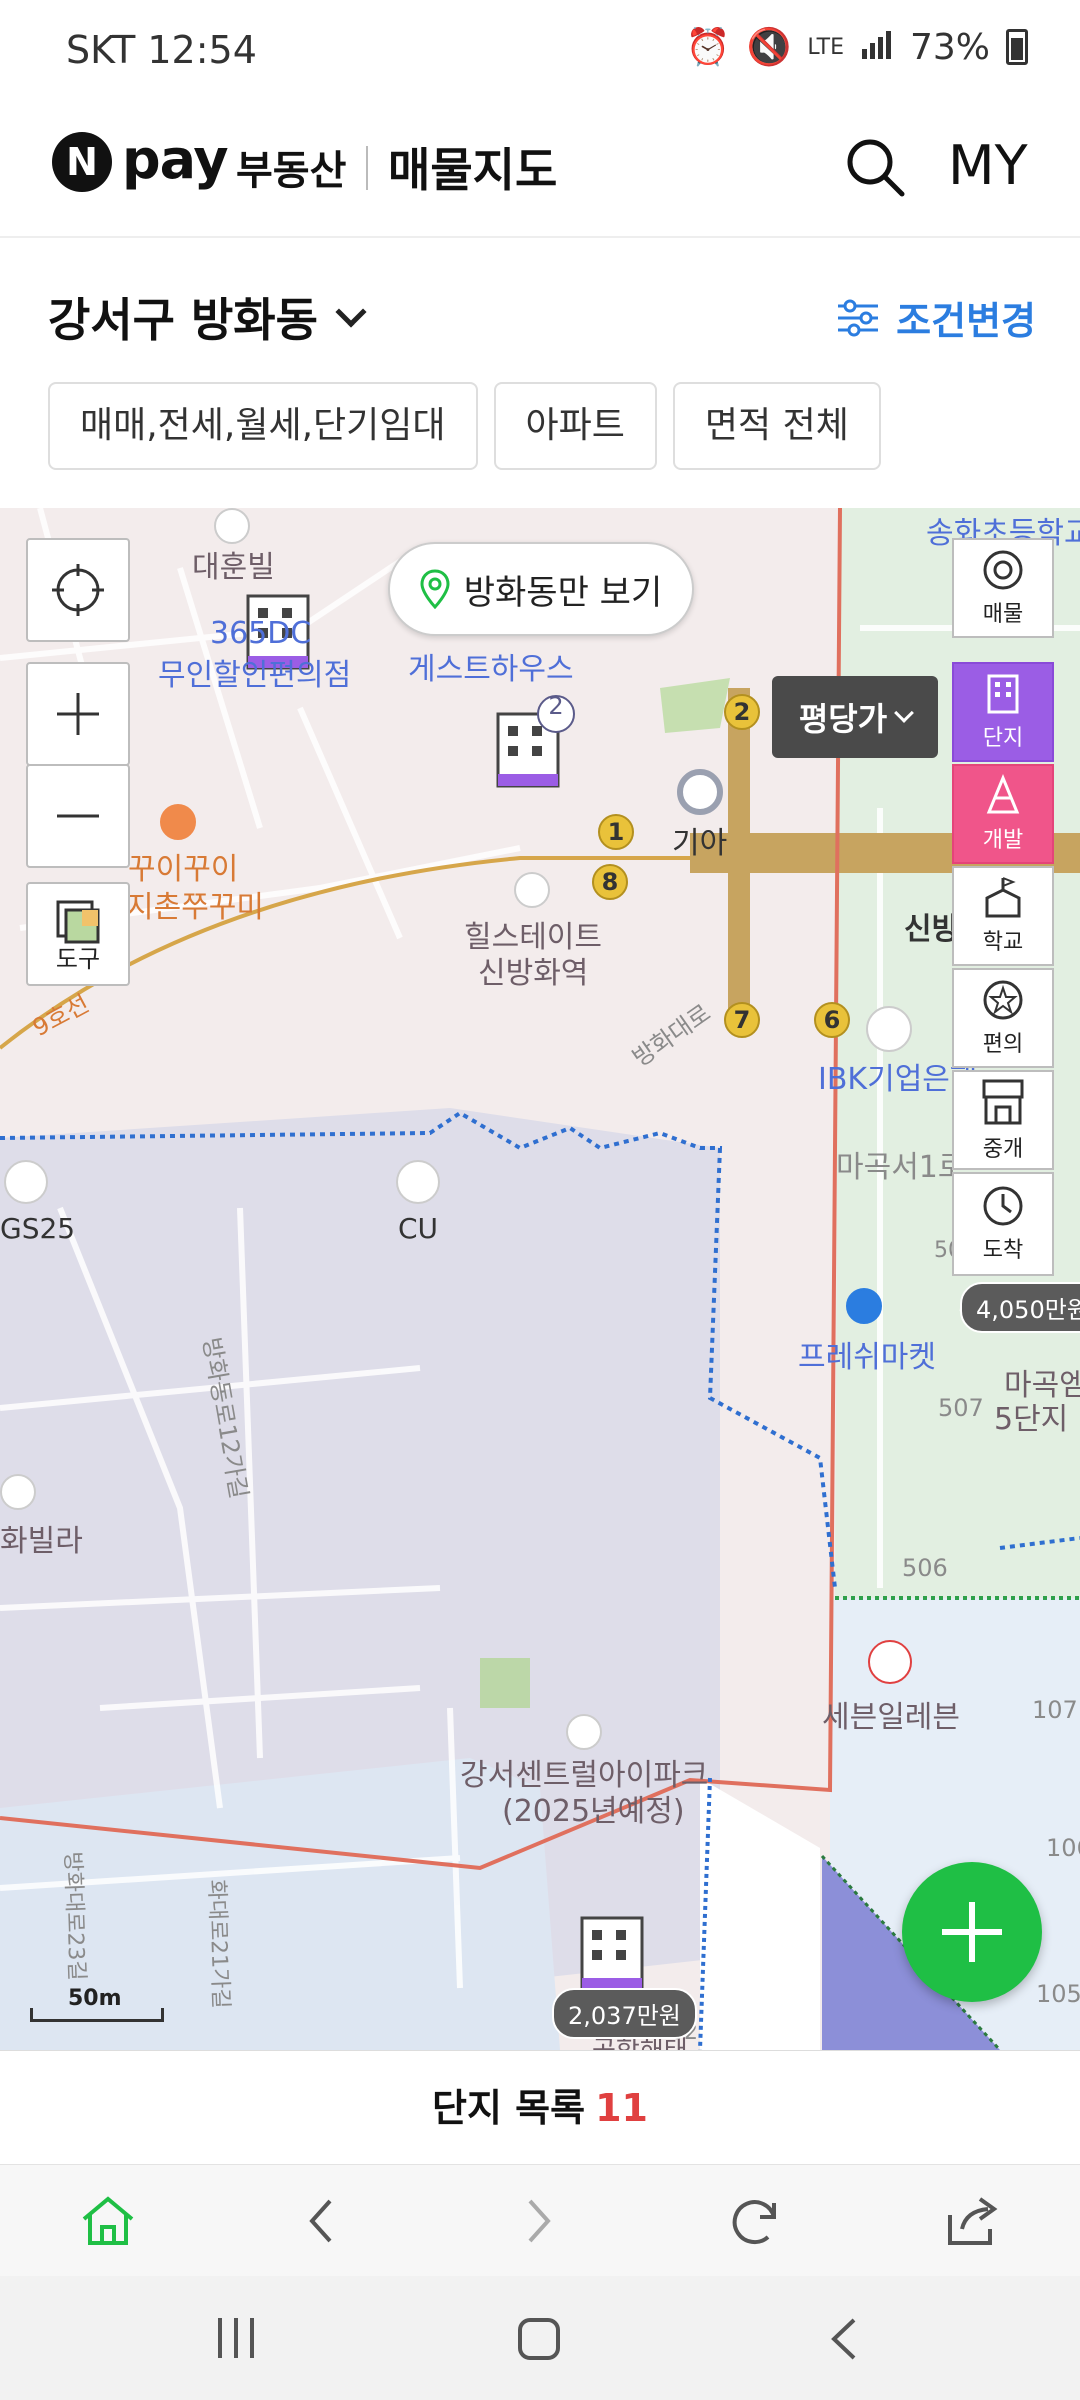 This screenshot has width=1080, height=2400. Describe the element at coordinates (832, 1020) in the screenshot. I see `metro-exit-6: 6` at that location.